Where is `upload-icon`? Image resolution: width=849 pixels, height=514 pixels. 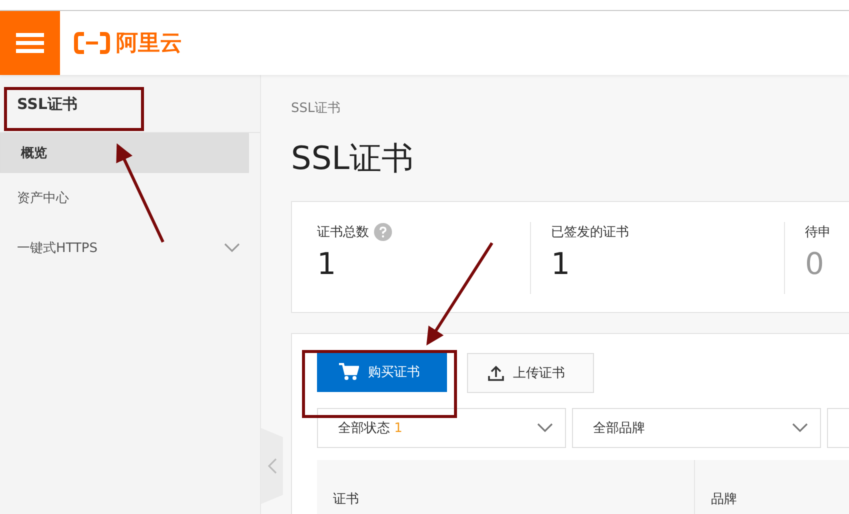
upload-icon is located at coordinates (496, 373).